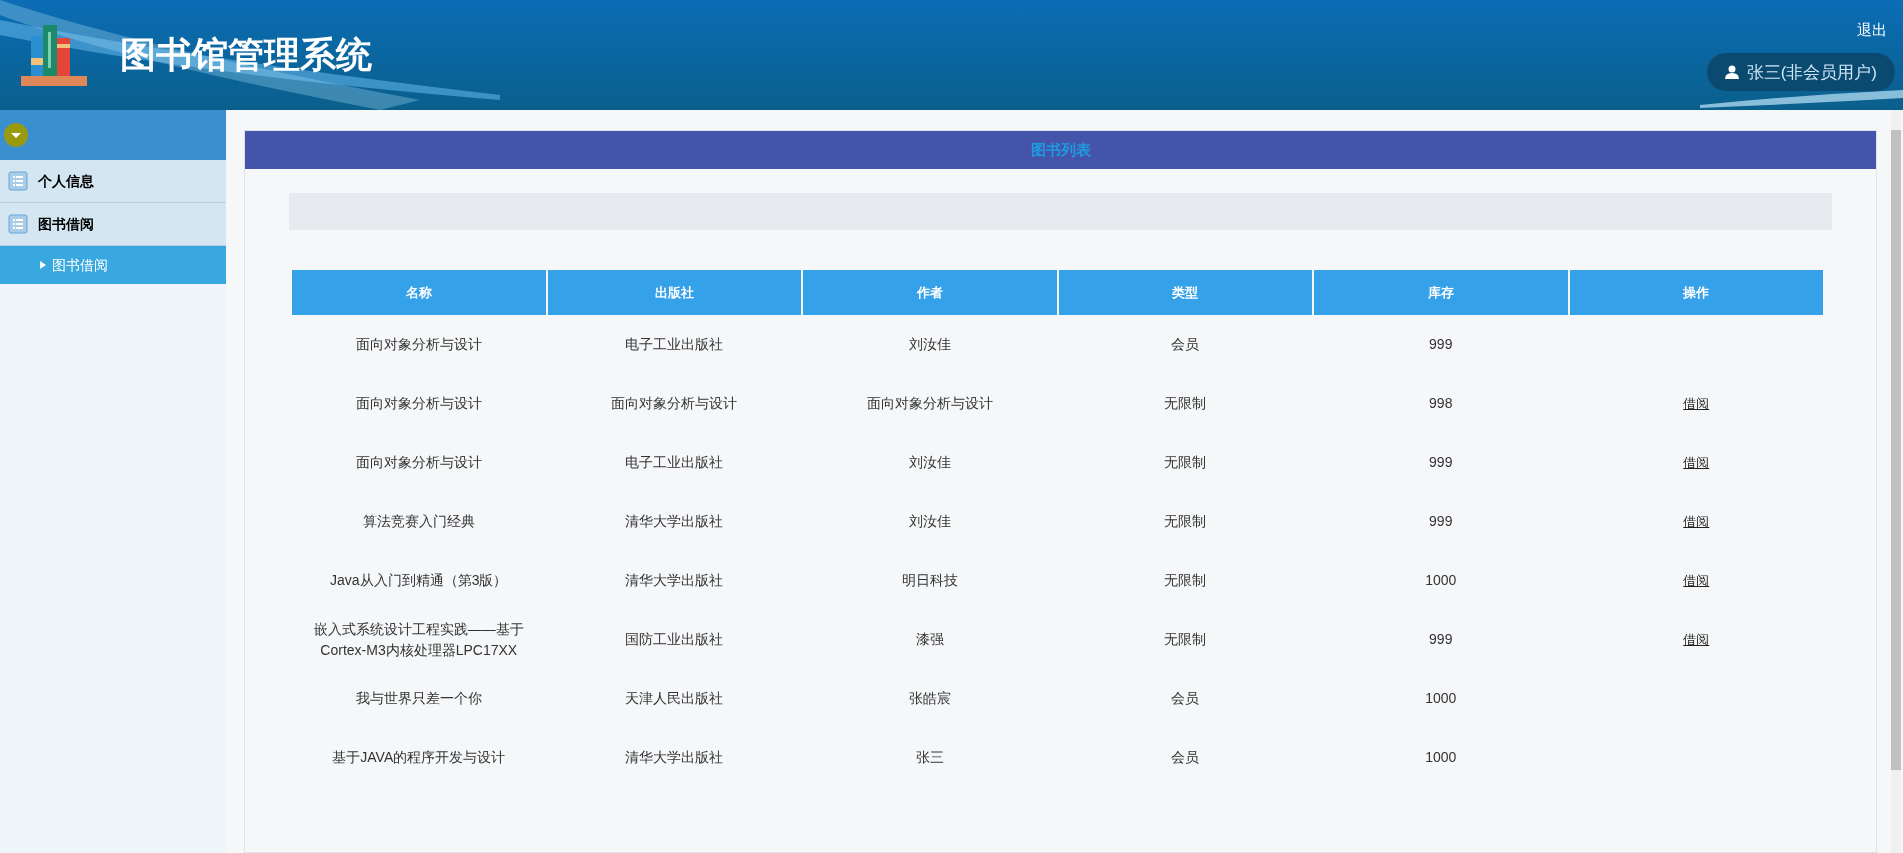 This screenshot has width=1903, height=853. Describe the element at coordinates (929, 757) in the screenshot. I see `table-cell: 张三` at that location.